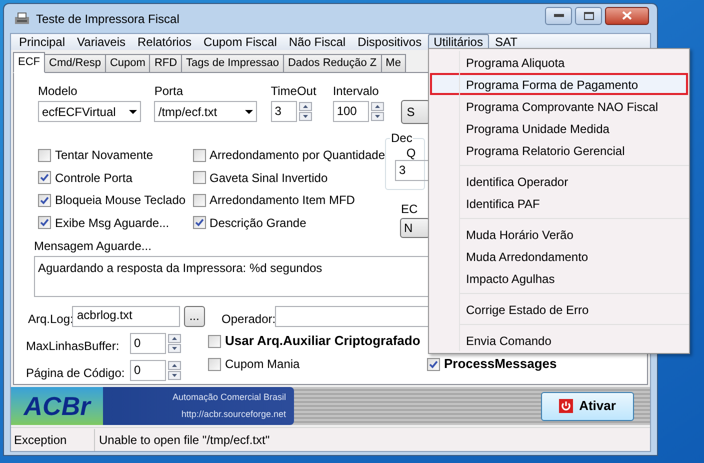  What do you see at coordinates (574, 256) in the screenshot?
I see `menu-option: Muda Arredondamento` at bounding box center [574, 256].